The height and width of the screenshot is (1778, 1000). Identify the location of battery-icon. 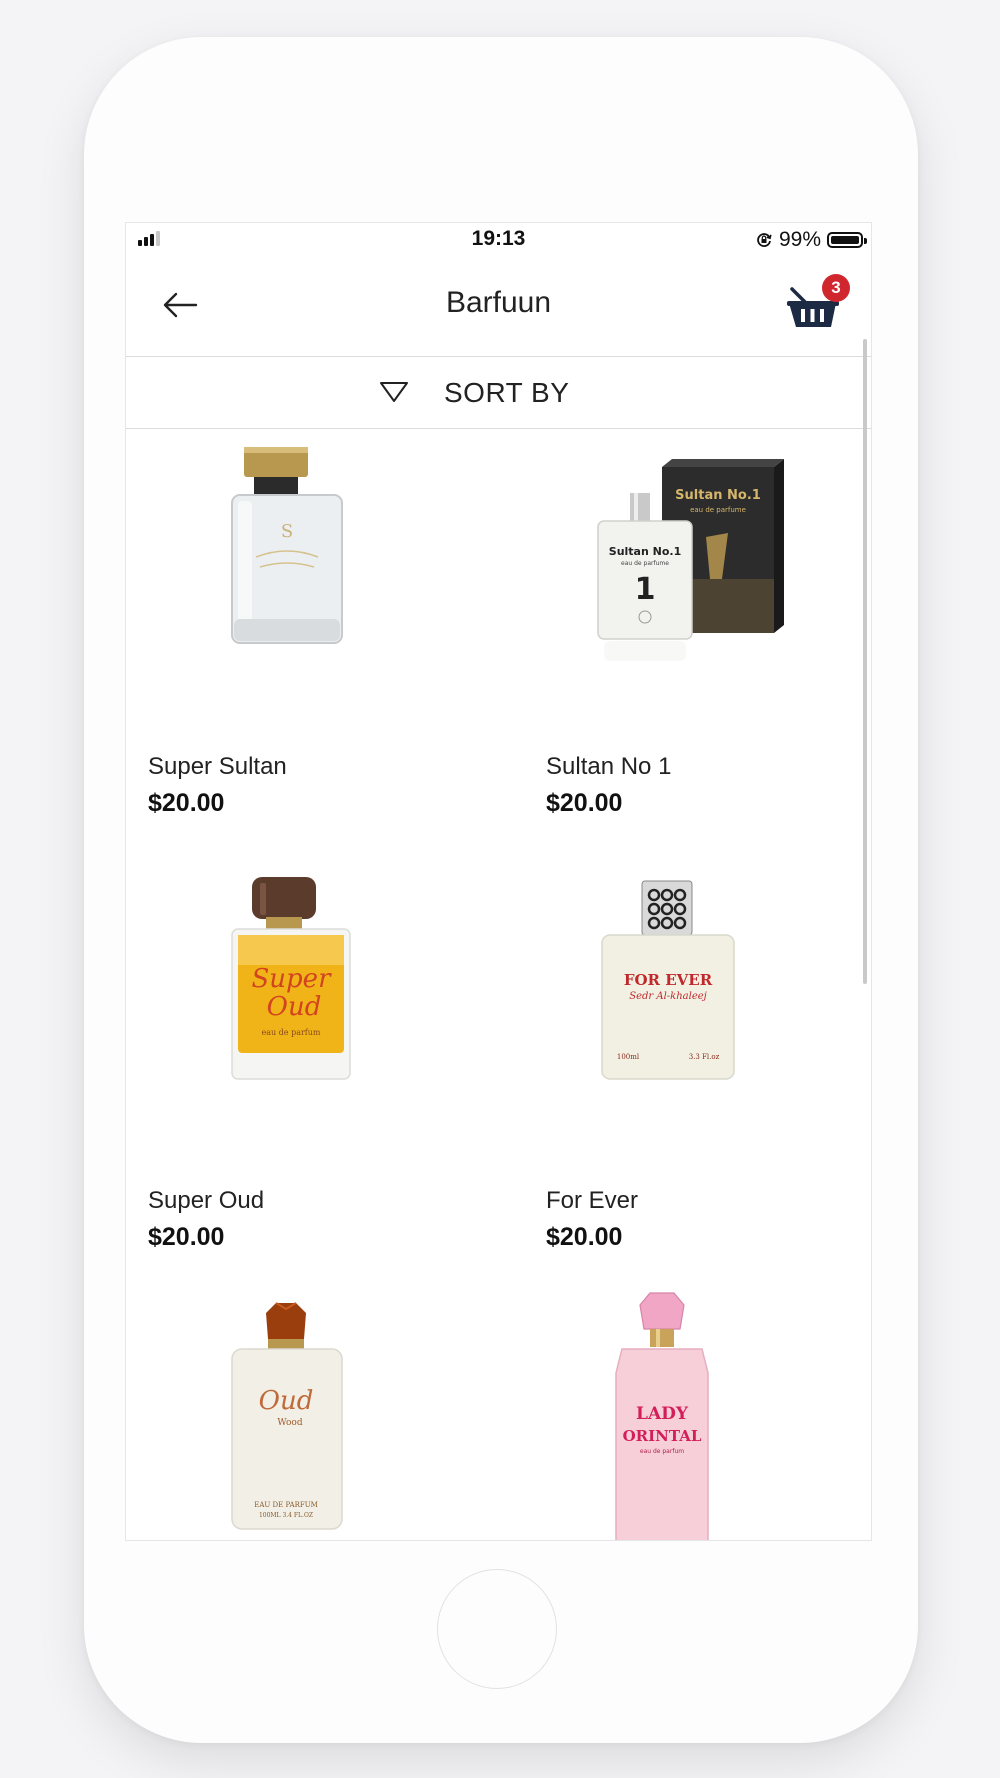
(847, 240).